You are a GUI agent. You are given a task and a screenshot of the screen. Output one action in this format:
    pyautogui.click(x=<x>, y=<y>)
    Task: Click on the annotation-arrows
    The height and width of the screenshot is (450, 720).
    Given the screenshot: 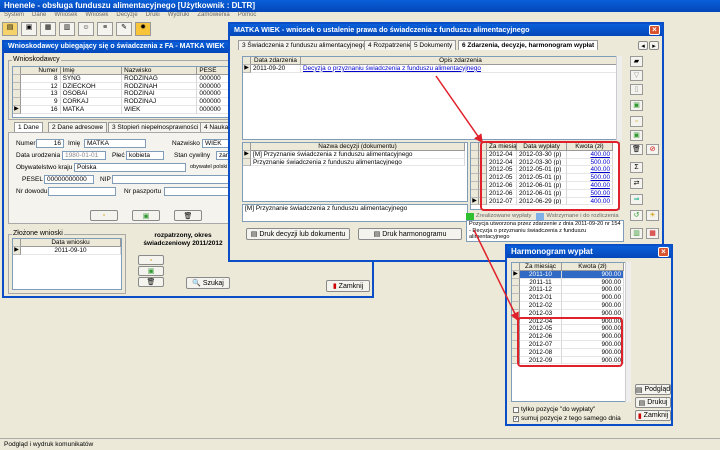 What is the action you would take?
    pyautogui.click(x=477, y=198)
    